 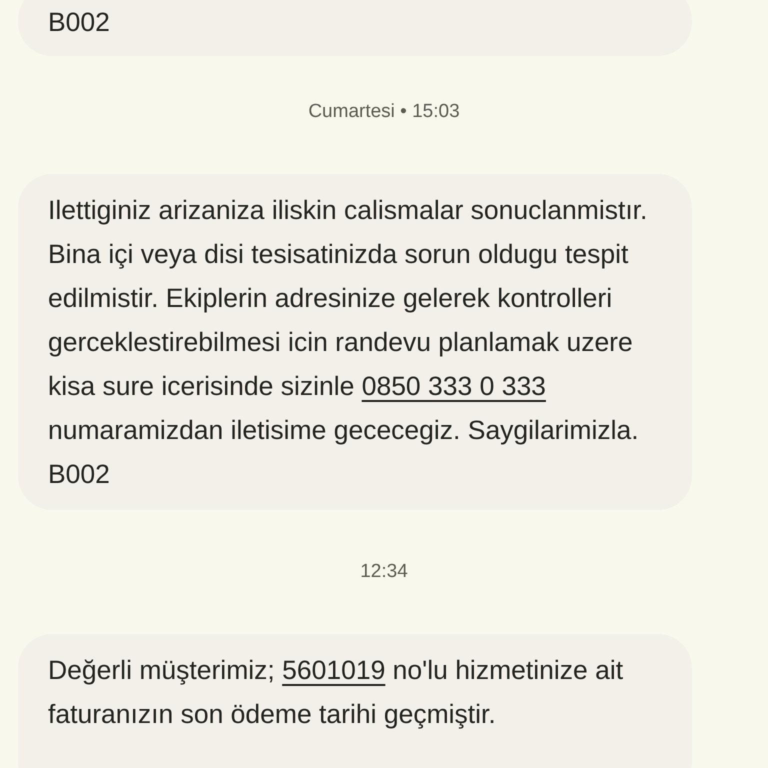 I want to click on phone-number-link: 0850 333 0 333, so click(x=454, y=386).